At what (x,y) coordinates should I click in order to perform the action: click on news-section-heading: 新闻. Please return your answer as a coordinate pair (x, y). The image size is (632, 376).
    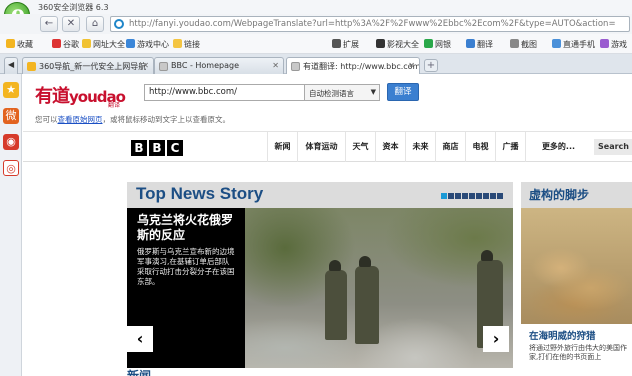
    Looking at the image, I should click on (139, 372).